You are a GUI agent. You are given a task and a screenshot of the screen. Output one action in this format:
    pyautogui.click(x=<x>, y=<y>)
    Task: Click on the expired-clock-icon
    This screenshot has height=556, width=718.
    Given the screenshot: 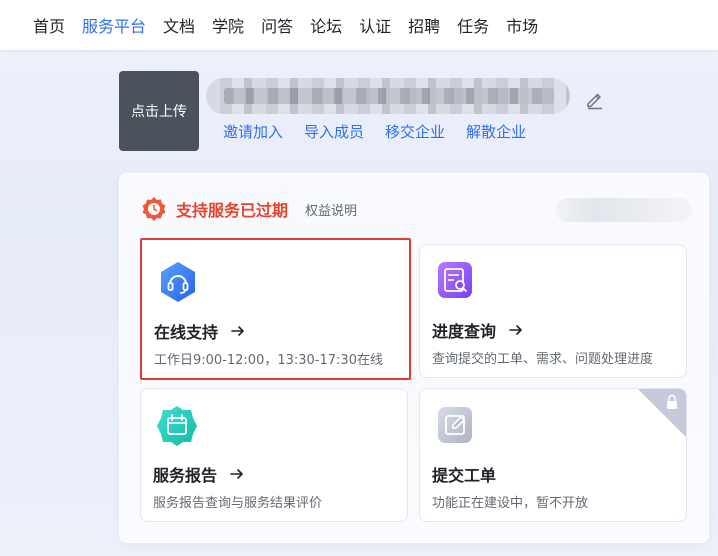 What is the action you would take?
    pyautogui.click(x=154, y=209)
    